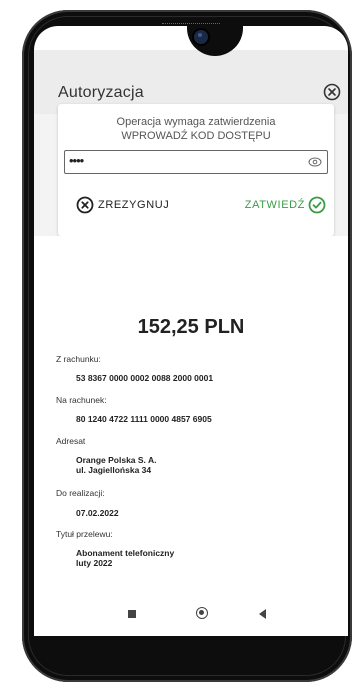 Image resolution: width=354 pixels, height=690 pixels. What do you see at coordinates (196, 162) in the screenshot?
I see `access-code-input: ••••` at bounding box center [196, 162].